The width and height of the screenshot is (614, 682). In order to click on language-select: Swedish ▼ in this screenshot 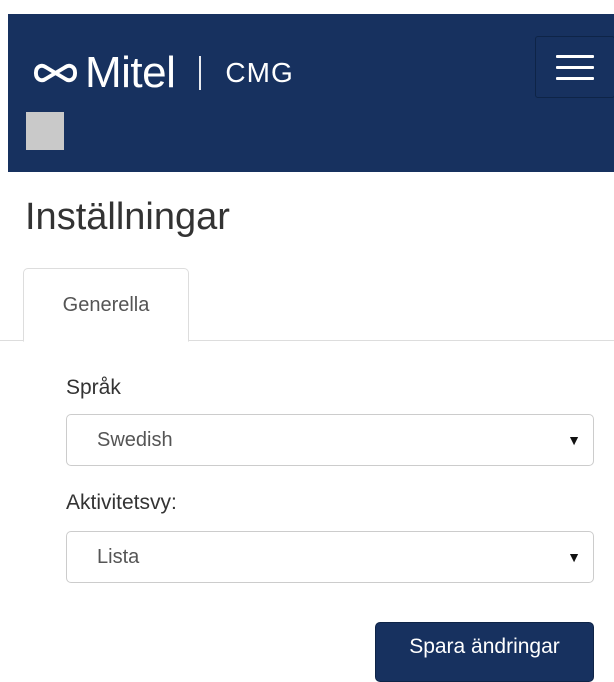, I will do `click(330, 440)`.